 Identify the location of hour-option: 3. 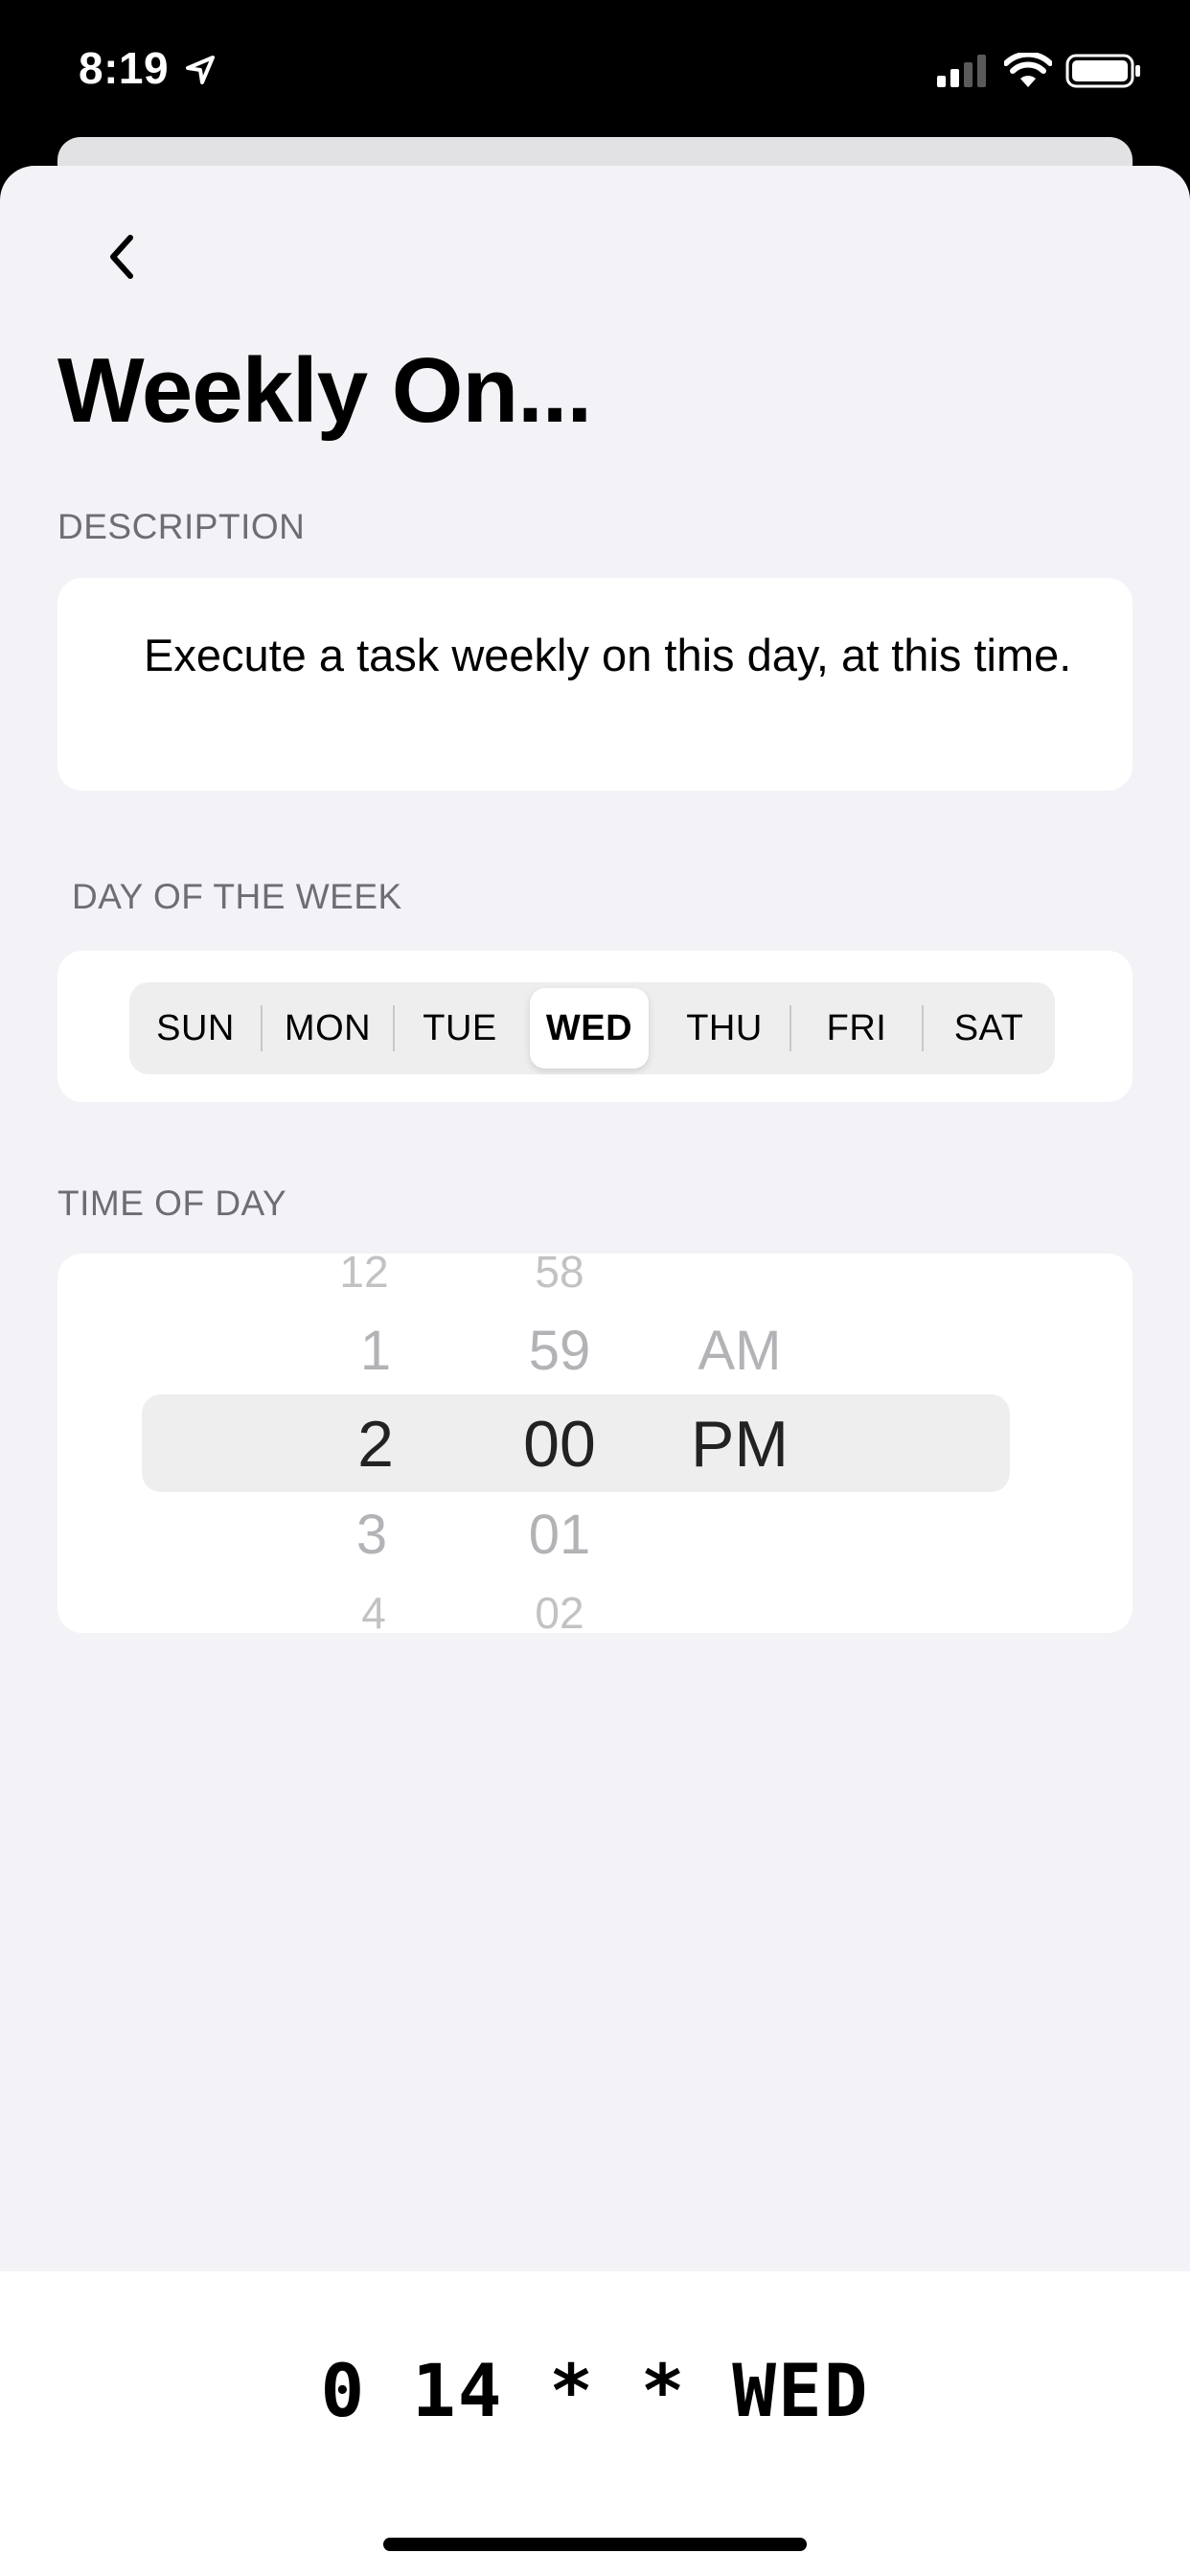
(372, 1535).